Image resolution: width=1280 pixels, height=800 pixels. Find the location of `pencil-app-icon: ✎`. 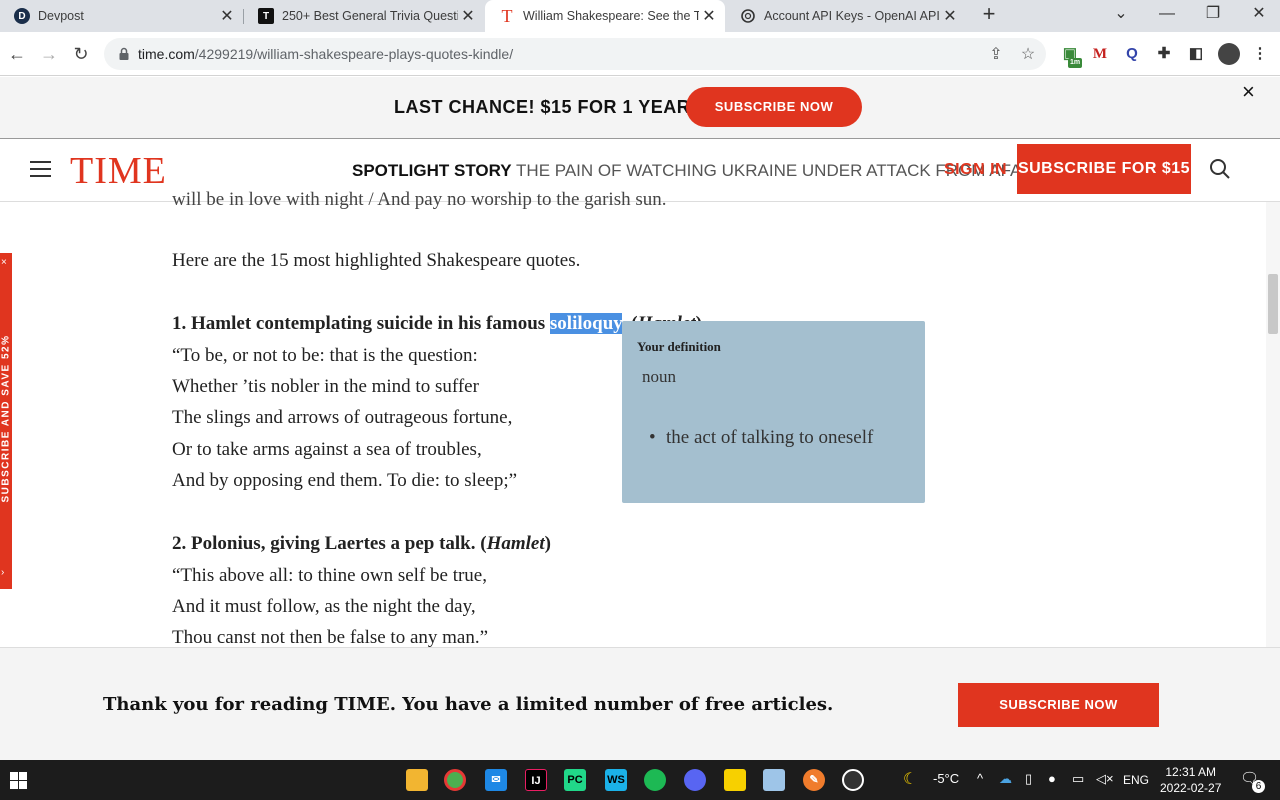

pencil-app-icon: ✎ is located at coordinates (814, 780).